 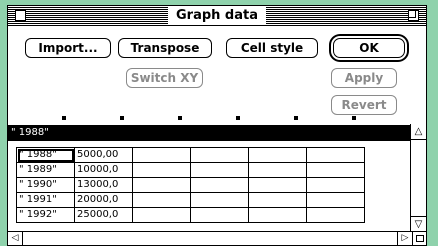 I want to click on transpose-button: Transpose, so click(x=165, y=48).